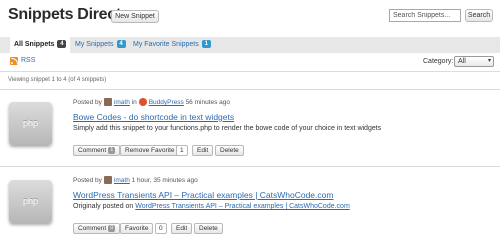 The width and height of the screenshot is (500, 247). I want to click on tab-my-favorite-snippets: My Favorite Snippets 1, so click(172, 45).